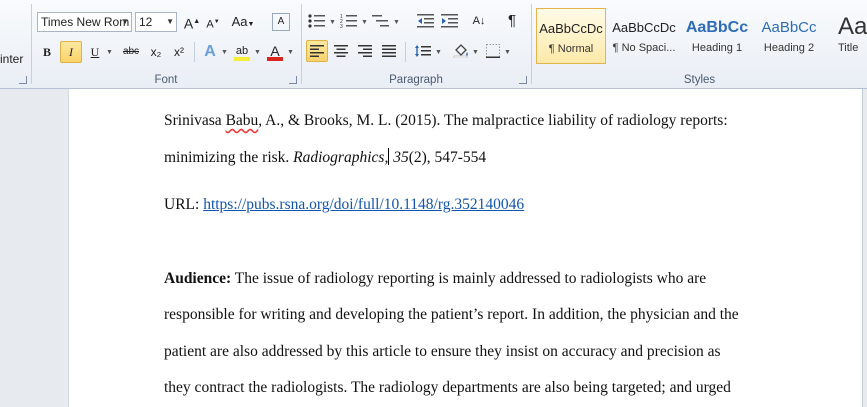  What do you see at coordinates (339, 157) in the screenshot?
I see `journal-name: Radiographics` at bounding box center [339, 157].